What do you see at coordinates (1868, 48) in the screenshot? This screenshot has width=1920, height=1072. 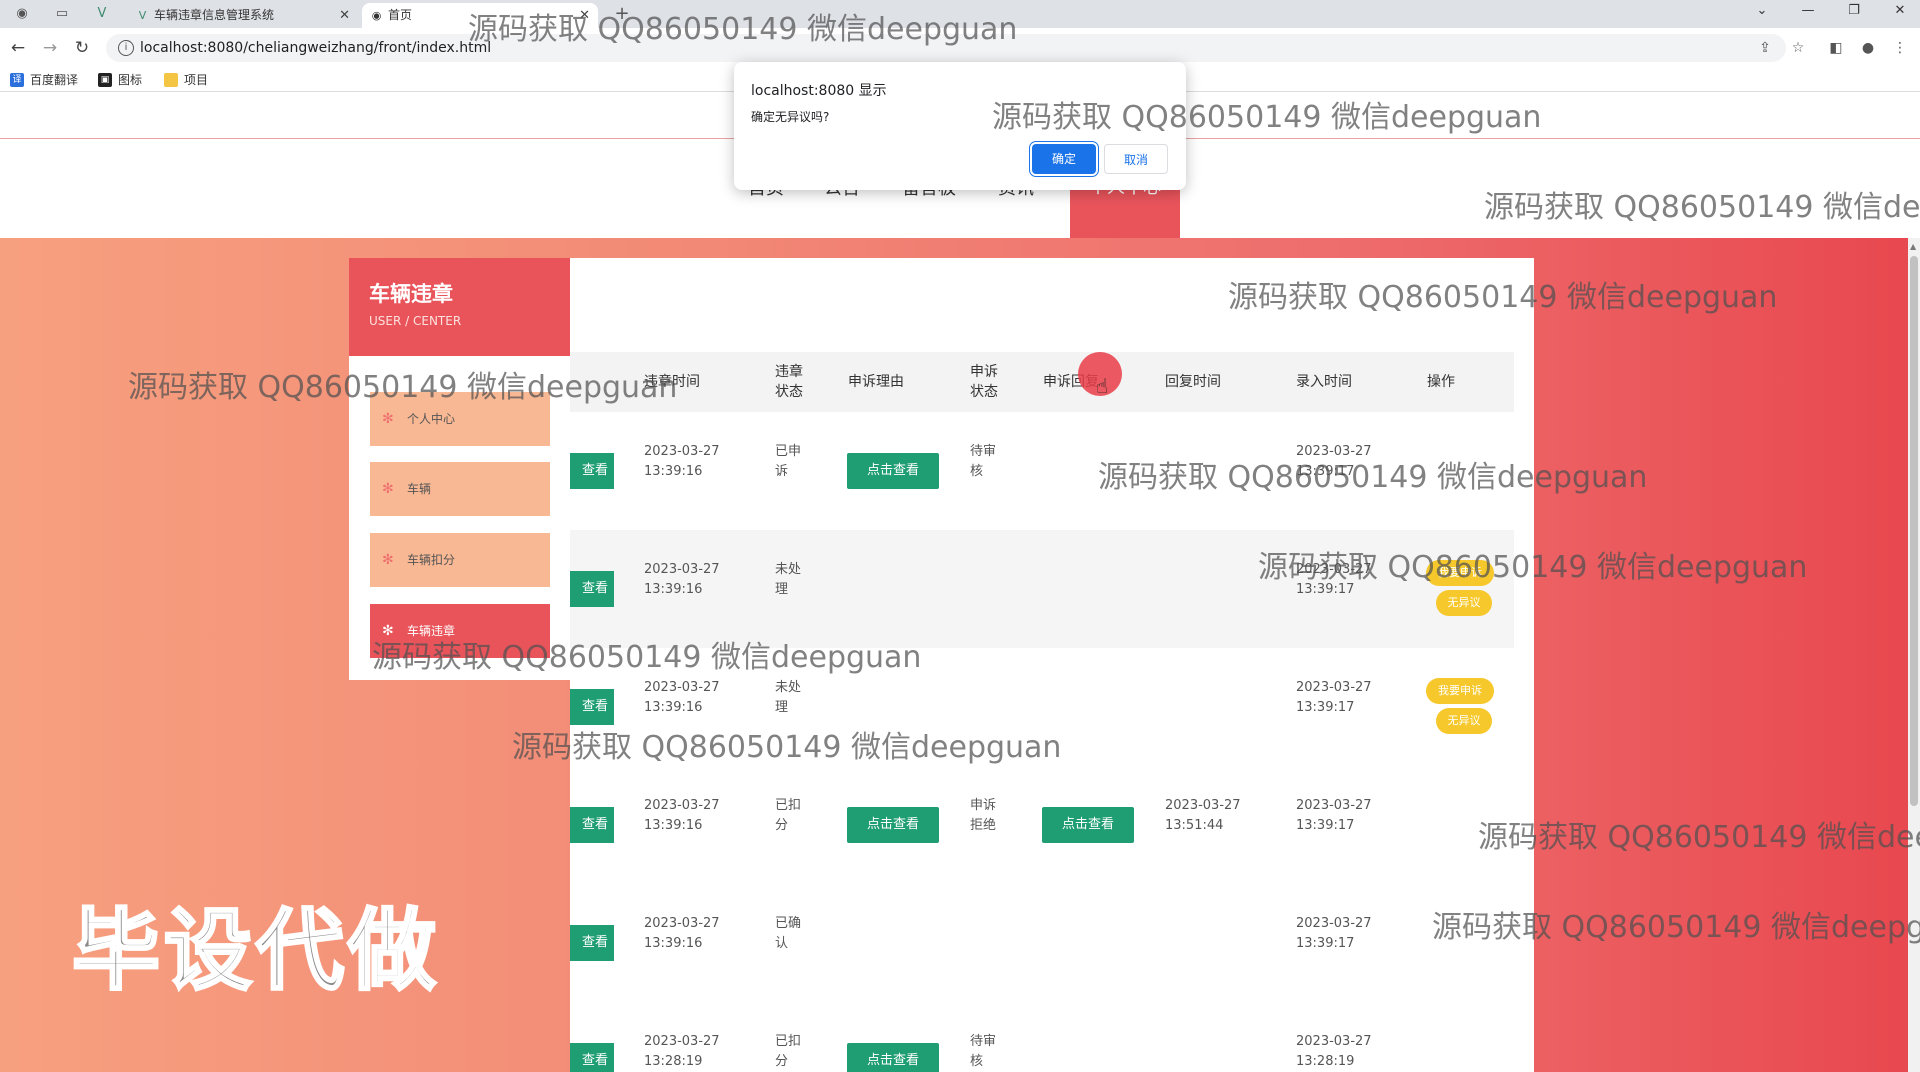 I see `profile-icon: ●` at bounding box center [1868, 48].